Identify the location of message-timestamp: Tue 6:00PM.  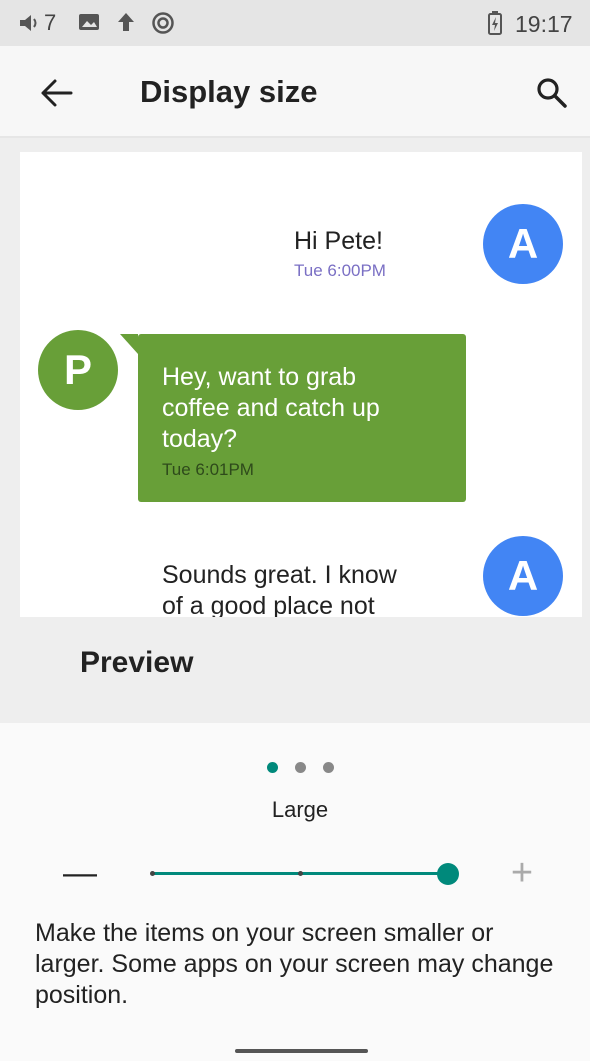
(340, 270).